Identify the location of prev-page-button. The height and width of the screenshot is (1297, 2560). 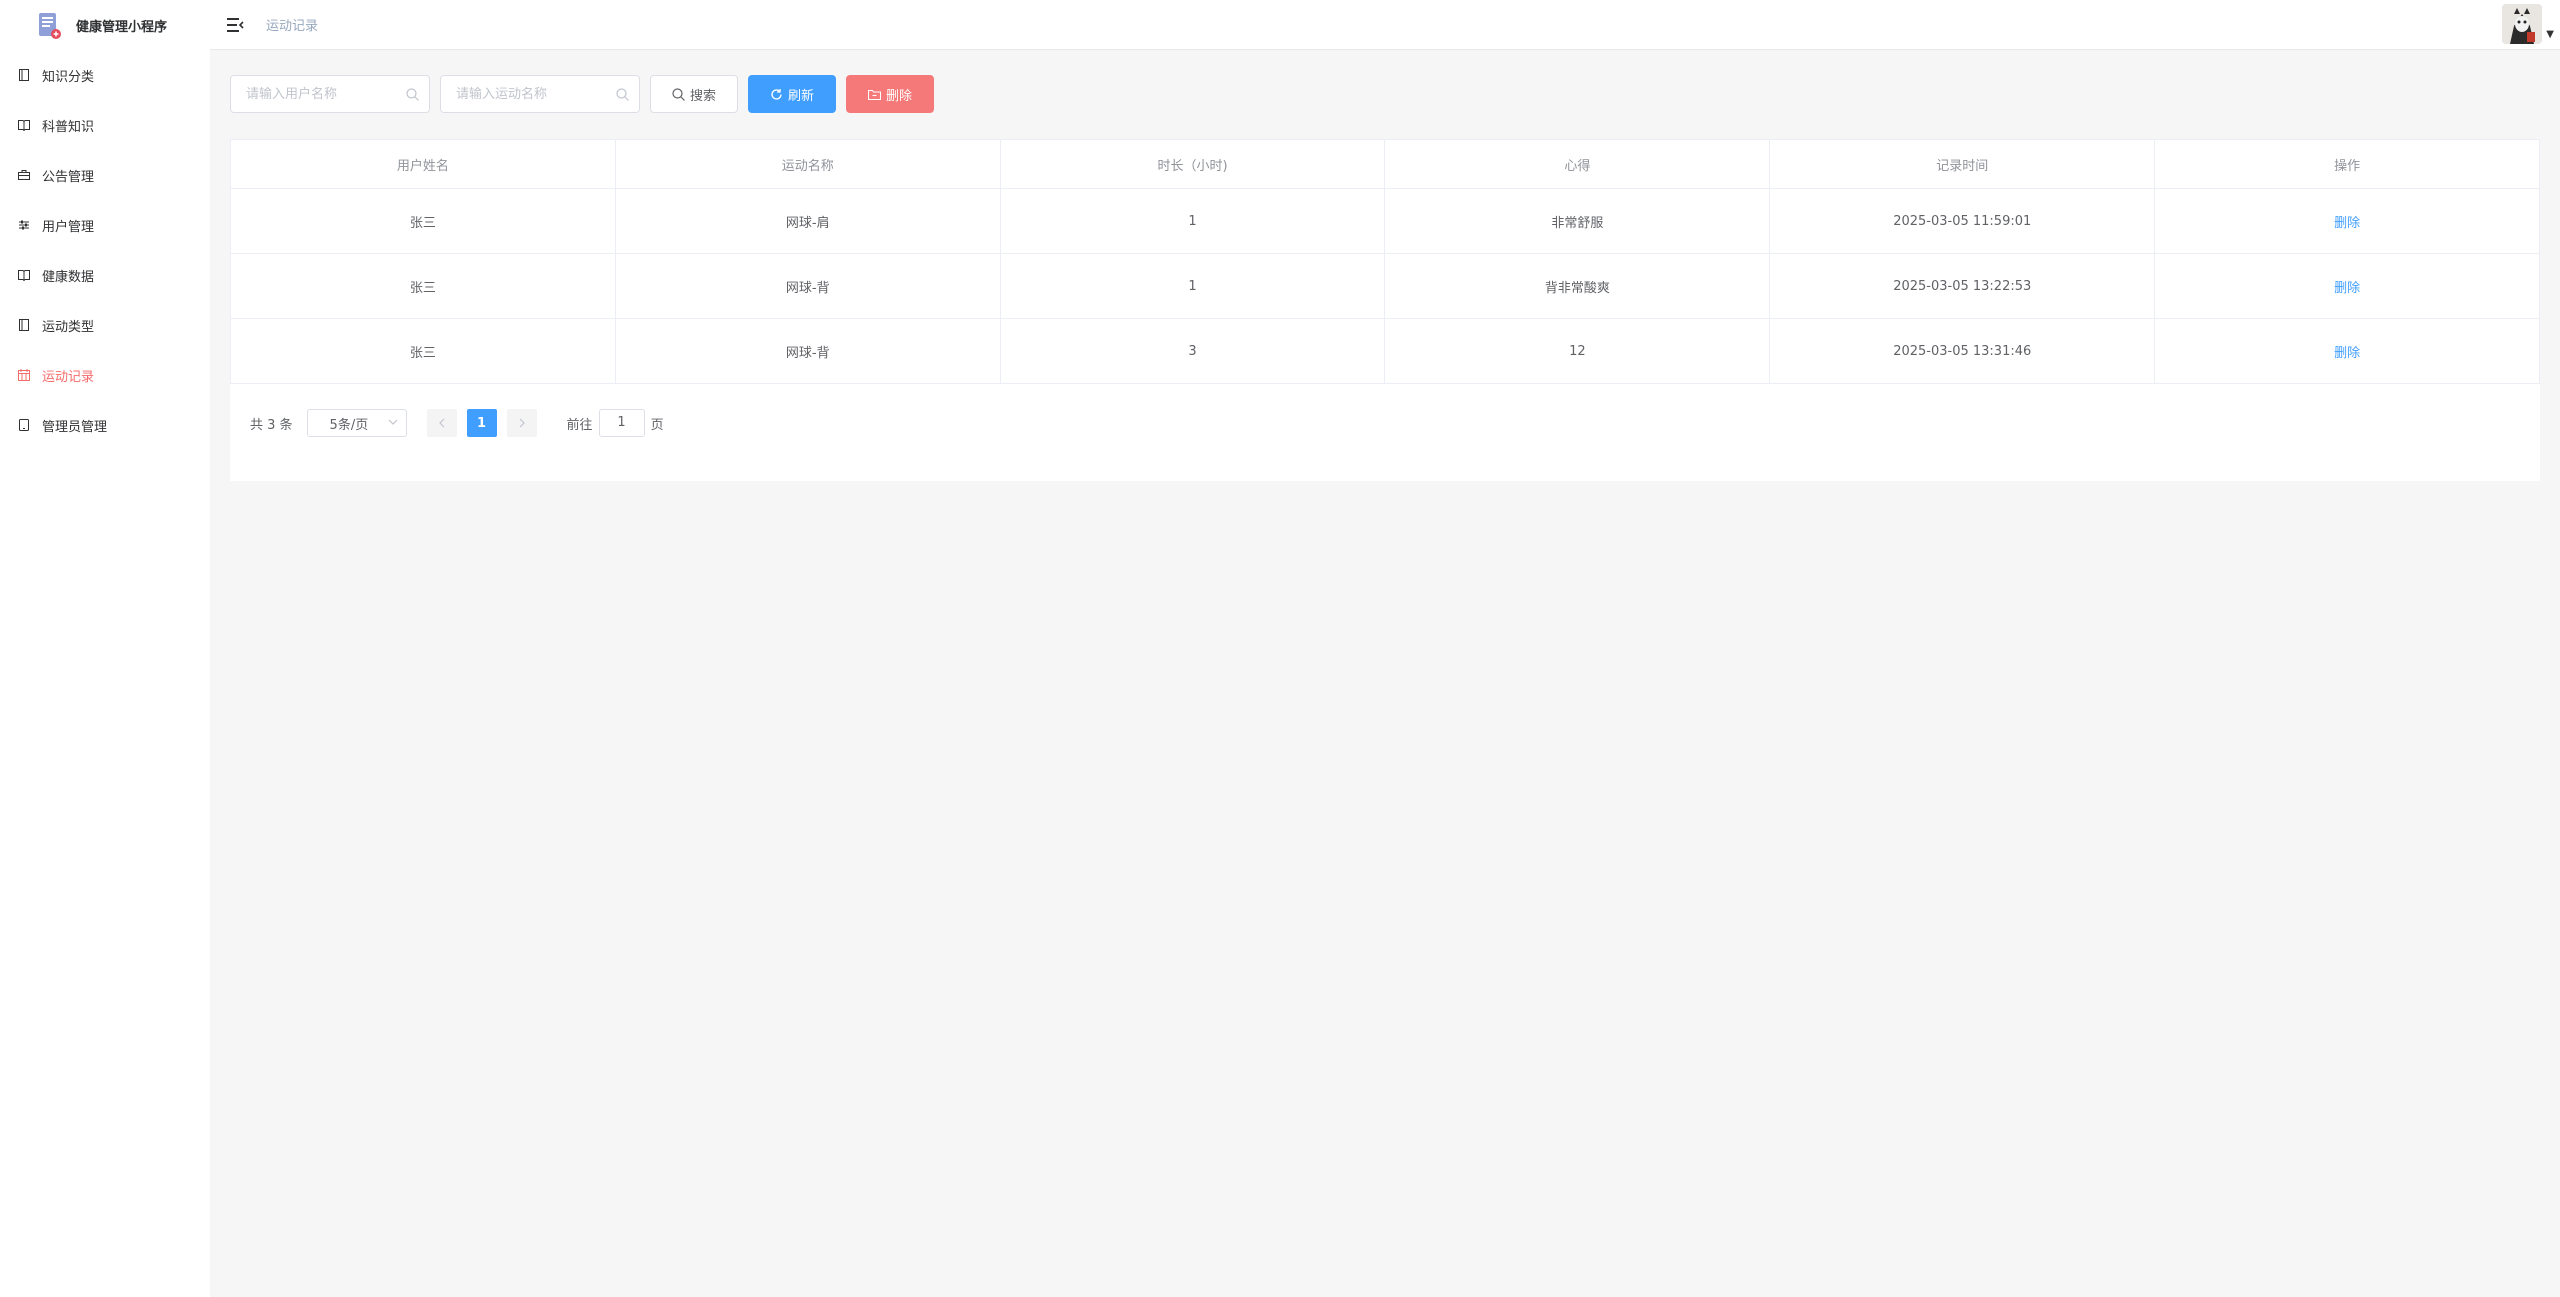
(441, 423).